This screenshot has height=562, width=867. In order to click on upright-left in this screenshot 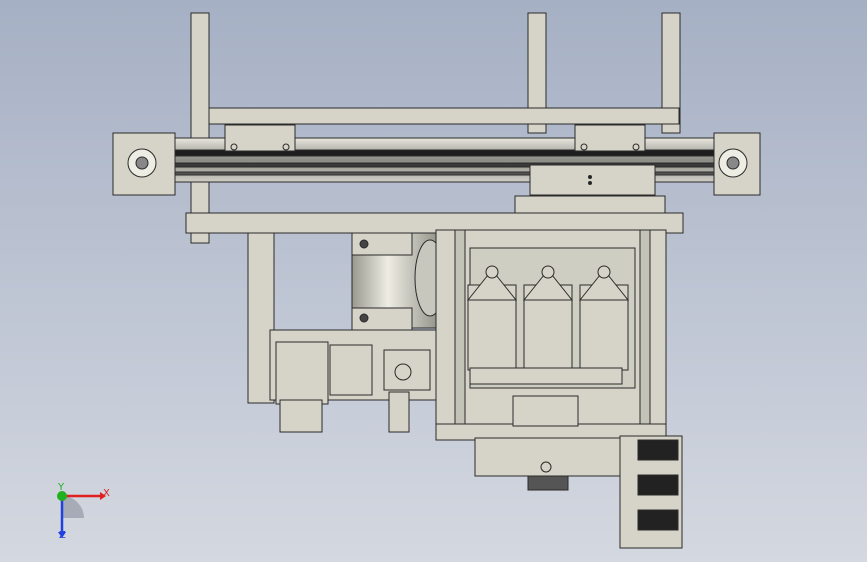, I will do `click(200, 128)`.